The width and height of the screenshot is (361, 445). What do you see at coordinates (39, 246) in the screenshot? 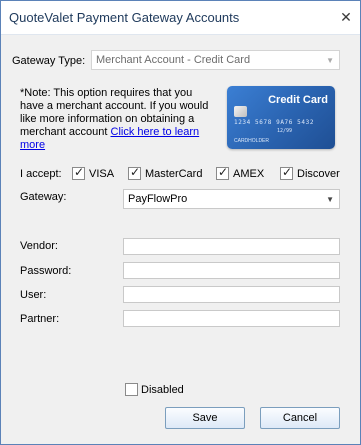
I see `vendor-label: Vendor:` at bounding box center [39, 246].